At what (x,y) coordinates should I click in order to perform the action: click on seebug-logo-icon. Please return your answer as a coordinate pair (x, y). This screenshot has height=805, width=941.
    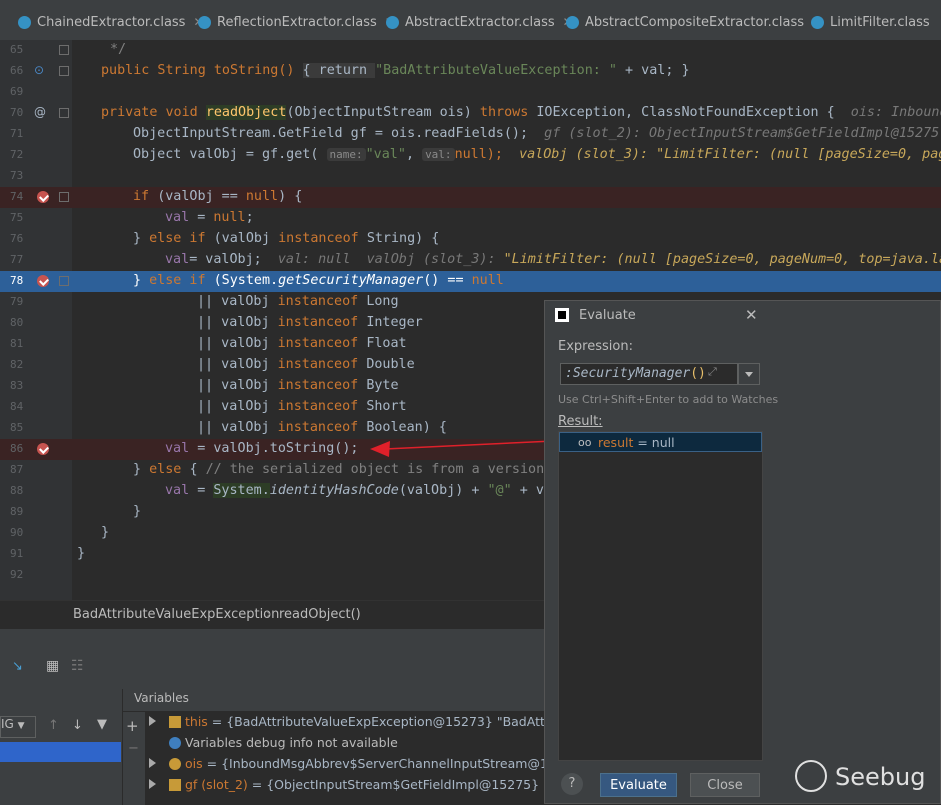
    Looking at the image, I should click on (811, 776).